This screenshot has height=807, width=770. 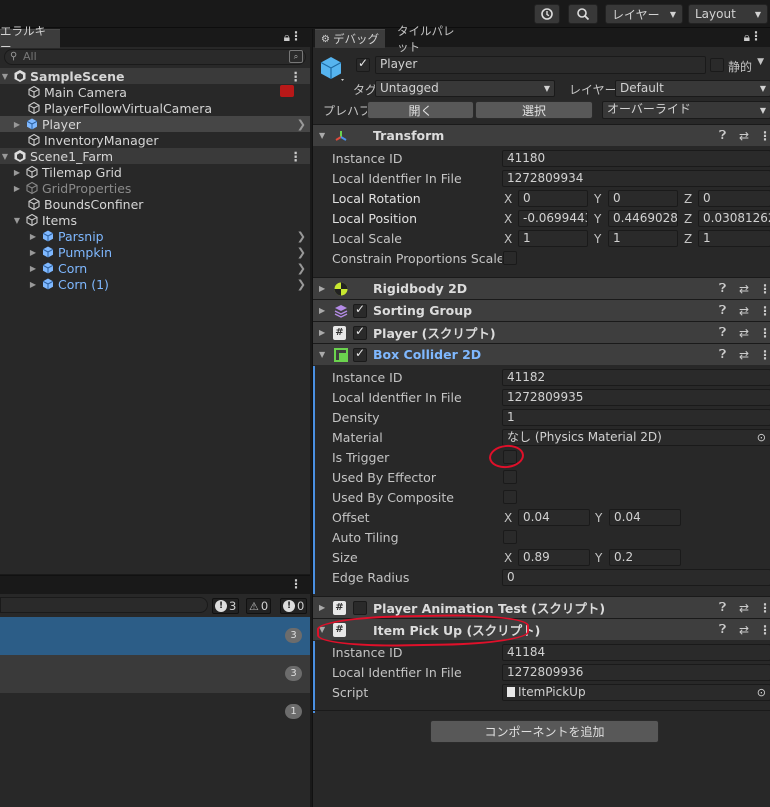 I want to click on hierarchy-item: PlayerFollowVirtualCamera, so click(x=155, y=108).